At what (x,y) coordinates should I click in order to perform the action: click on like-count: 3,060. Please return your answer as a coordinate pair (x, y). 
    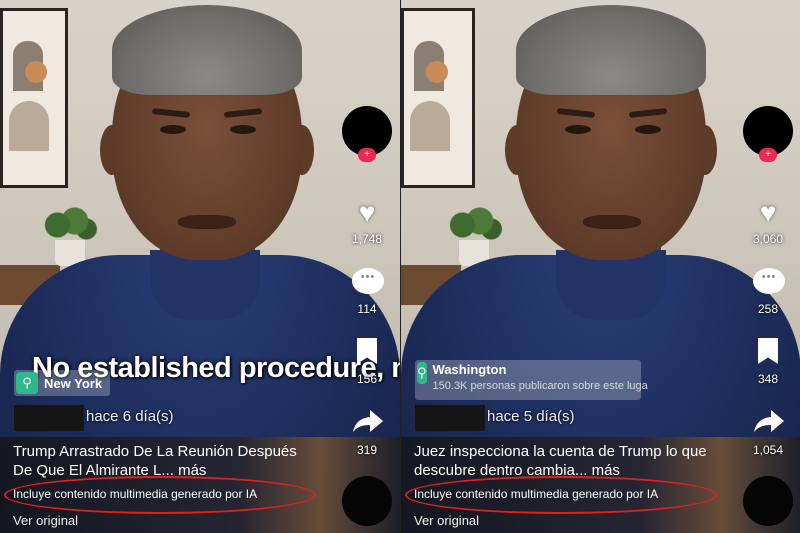
    Looking at the image, I should click on (768, 239).